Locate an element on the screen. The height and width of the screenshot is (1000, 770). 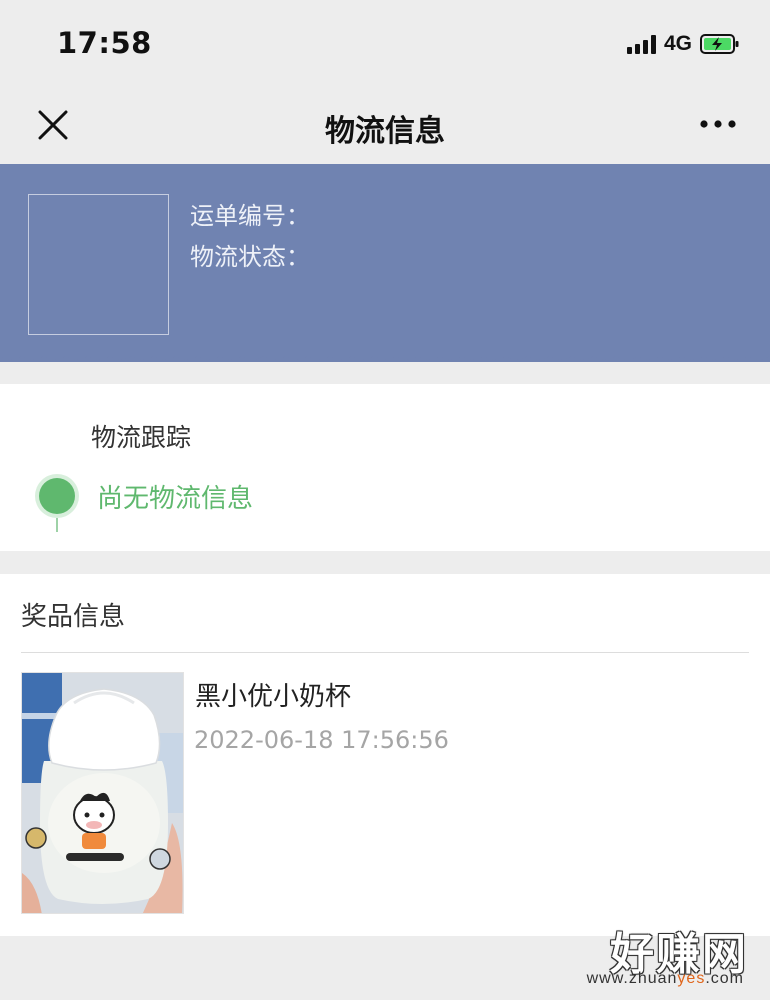
divider is located at coordinates (385, 652).